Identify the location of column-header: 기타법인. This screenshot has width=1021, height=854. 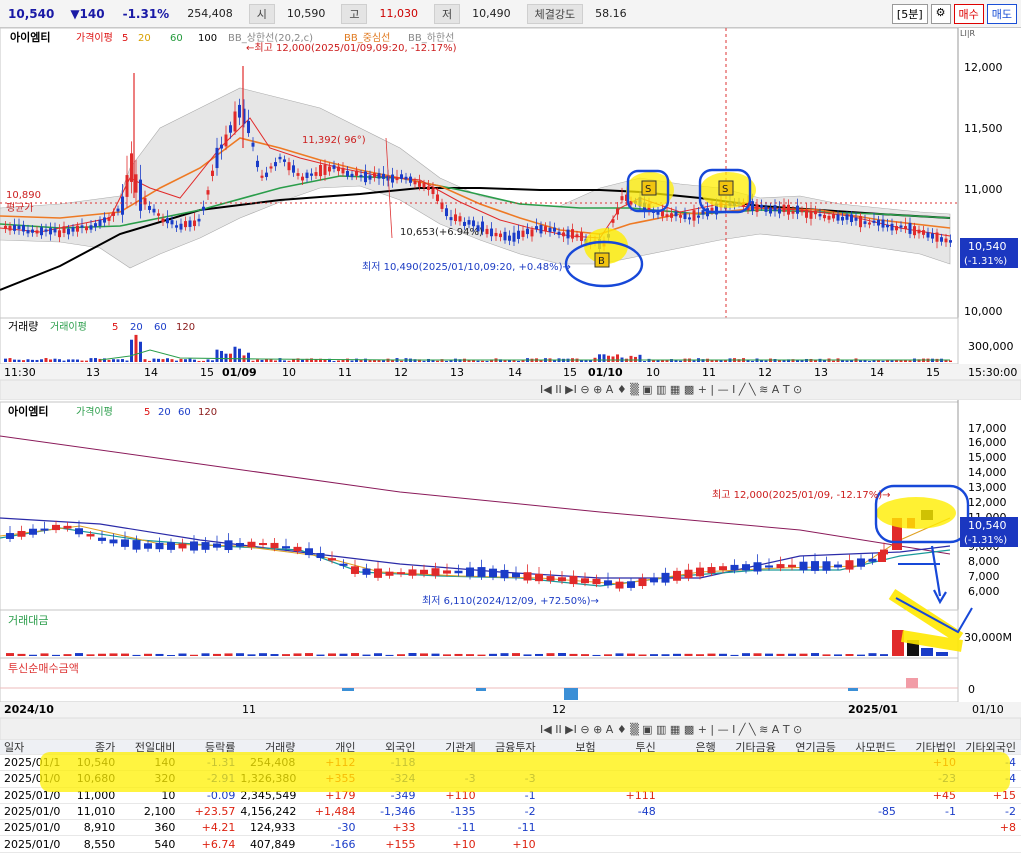
(931, 747).